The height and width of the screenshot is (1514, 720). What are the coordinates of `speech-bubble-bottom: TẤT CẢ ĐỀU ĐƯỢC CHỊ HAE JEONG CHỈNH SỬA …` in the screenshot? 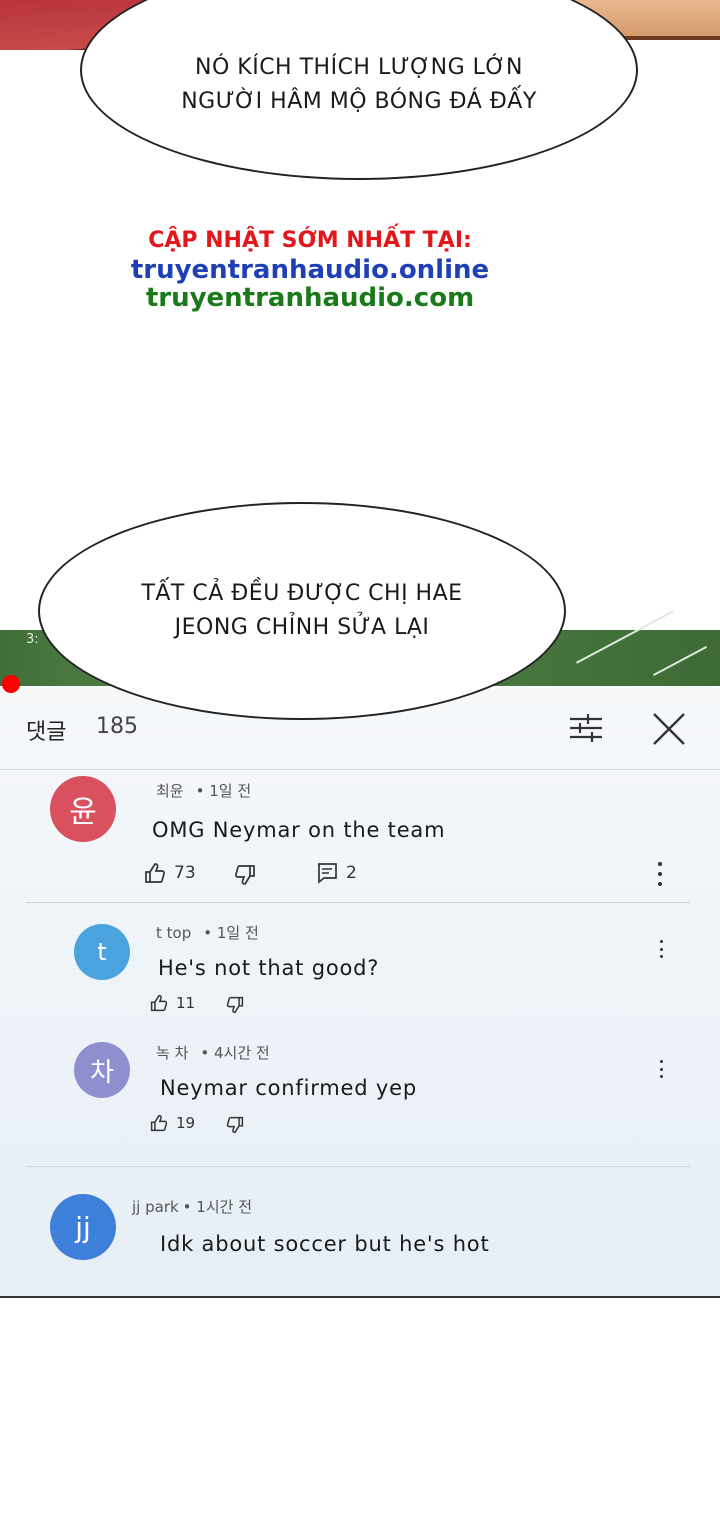 It's located at (302, 611).